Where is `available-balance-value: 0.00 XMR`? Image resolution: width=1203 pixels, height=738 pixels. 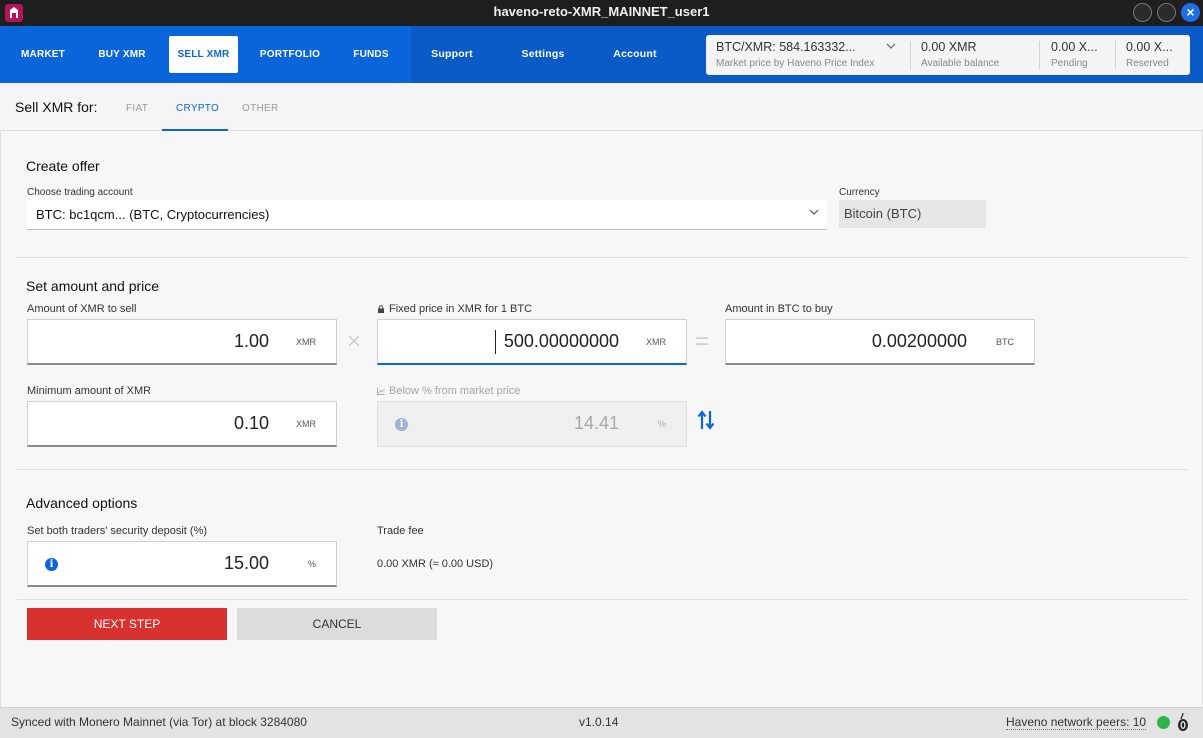 available-balance-value: 0.00 XMR is located at coordinates (949, 47).